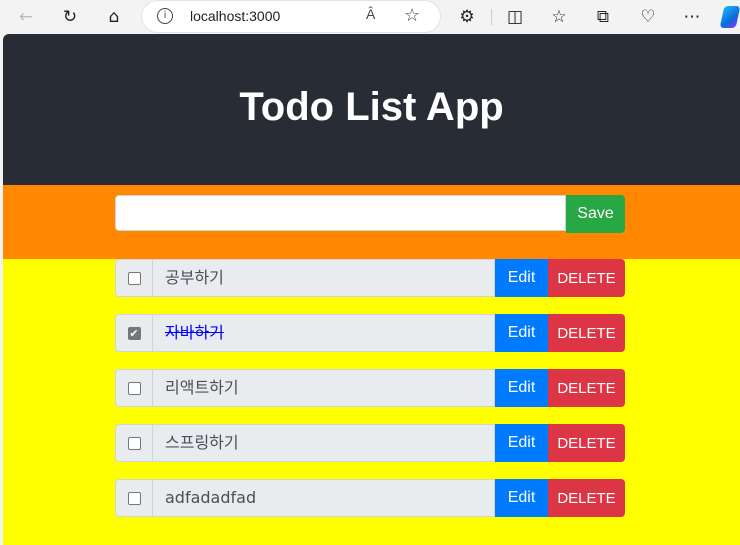 This screenshot has width=740, height=545. Describe the element at coordinates (324, 333) in the screenshot. I see `todo-text: 자바하기` at that location.